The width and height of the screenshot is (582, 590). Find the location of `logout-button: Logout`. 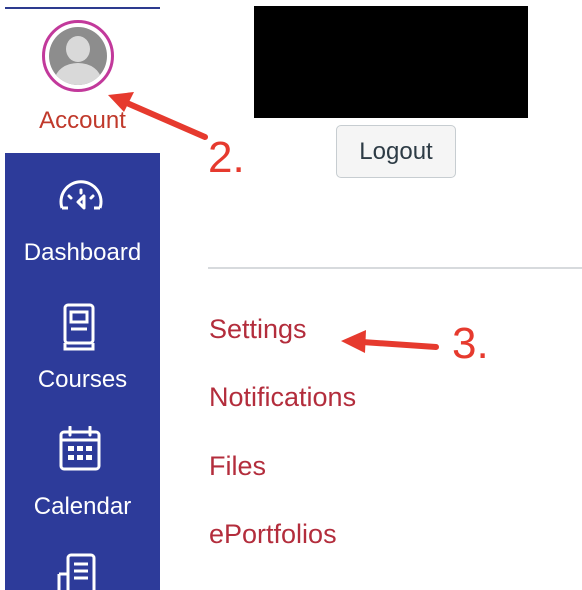

logout-button: Logout is located at coordinates (396, 151).